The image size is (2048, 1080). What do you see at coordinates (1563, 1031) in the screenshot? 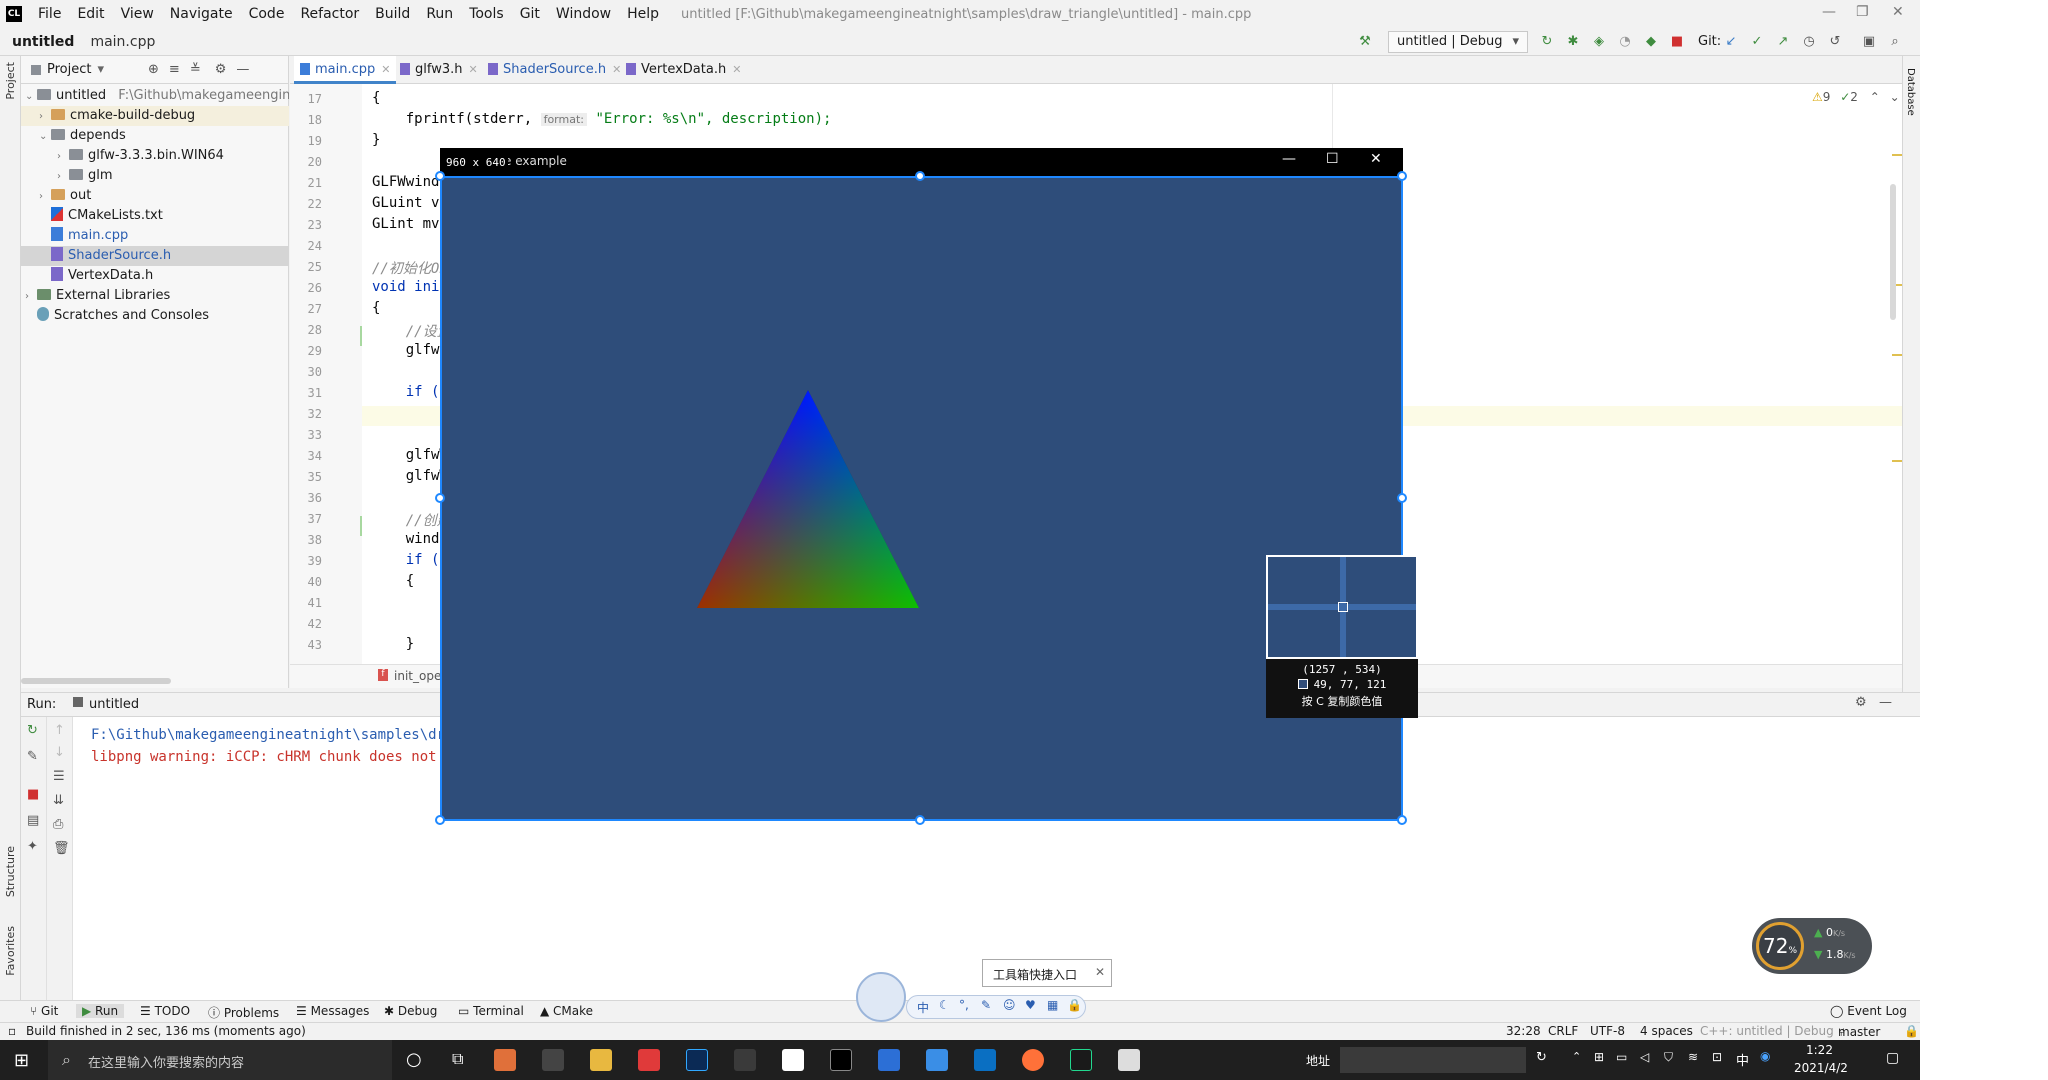
I see `line-separator: CRLF` at bounding box center [1563, 1031].